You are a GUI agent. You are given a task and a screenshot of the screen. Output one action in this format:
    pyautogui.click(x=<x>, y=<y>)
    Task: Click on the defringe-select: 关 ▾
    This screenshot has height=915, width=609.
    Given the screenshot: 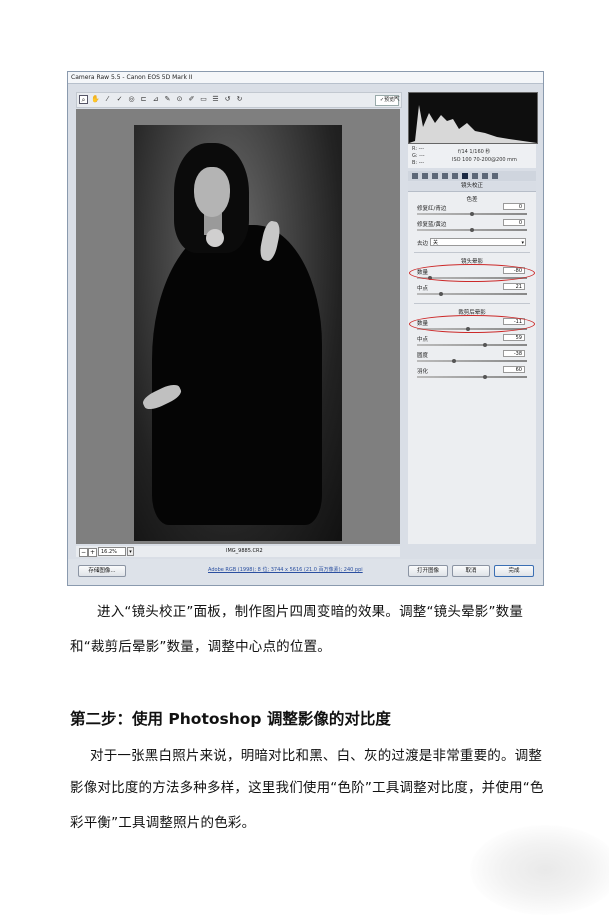 What is the action you would take?
    pyautogui.click(x=478, y=242)
    